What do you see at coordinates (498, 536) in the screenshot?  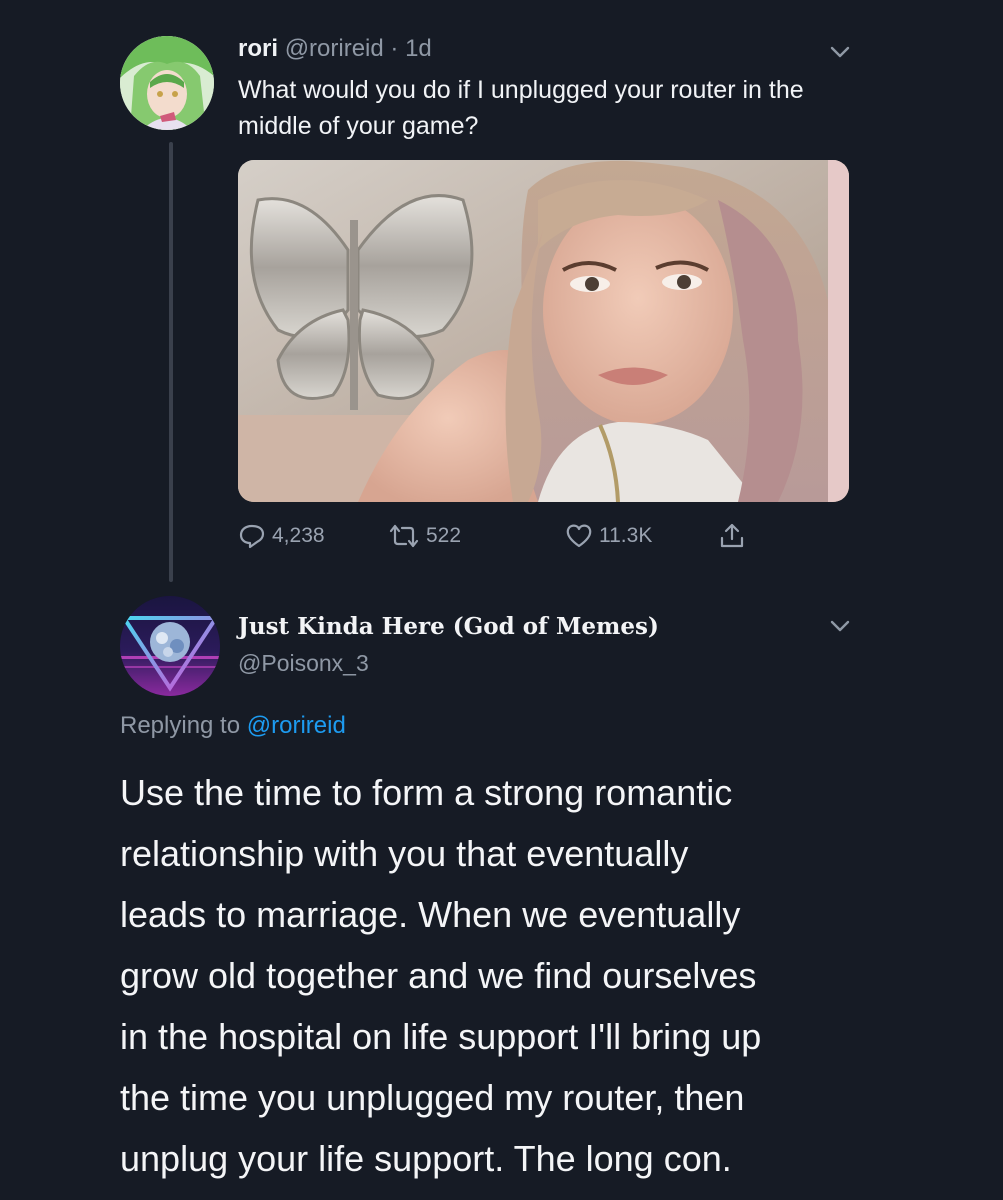 I see `tweet-actions: 4,238 522 11.3K` at bounding box center [498, 536].